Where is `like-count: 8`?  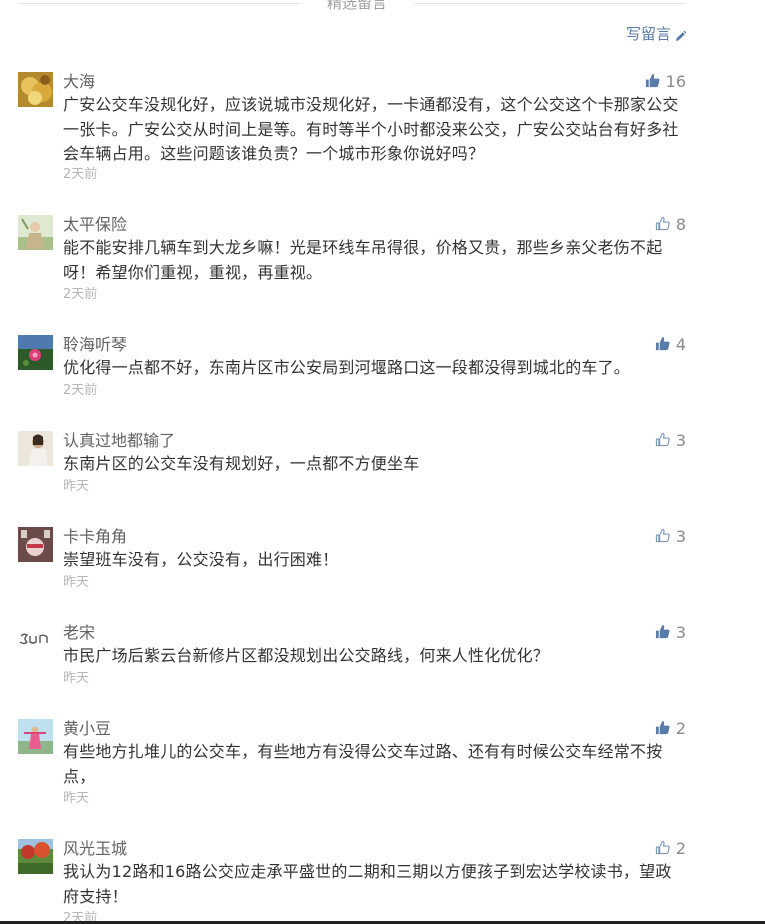
like-count: 8 is located at coordinates (680, 224).